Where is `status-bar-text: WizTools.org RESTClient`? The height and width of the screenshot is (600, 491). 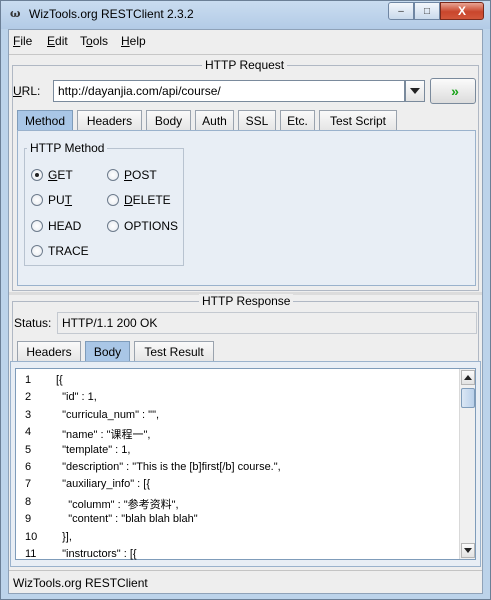 status-bar-text: WizTools.org RESTClient is located at coordinates (80, 583).